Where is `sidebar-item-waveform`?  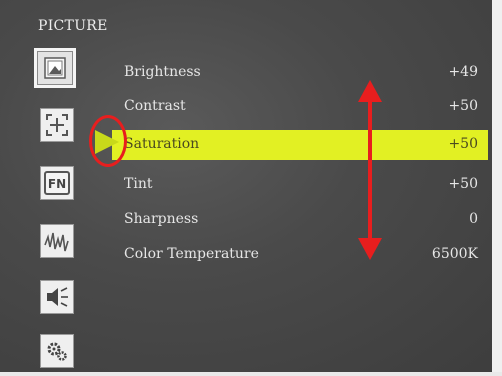
sidebar-item-waveform is located at coordinates (57, 241).